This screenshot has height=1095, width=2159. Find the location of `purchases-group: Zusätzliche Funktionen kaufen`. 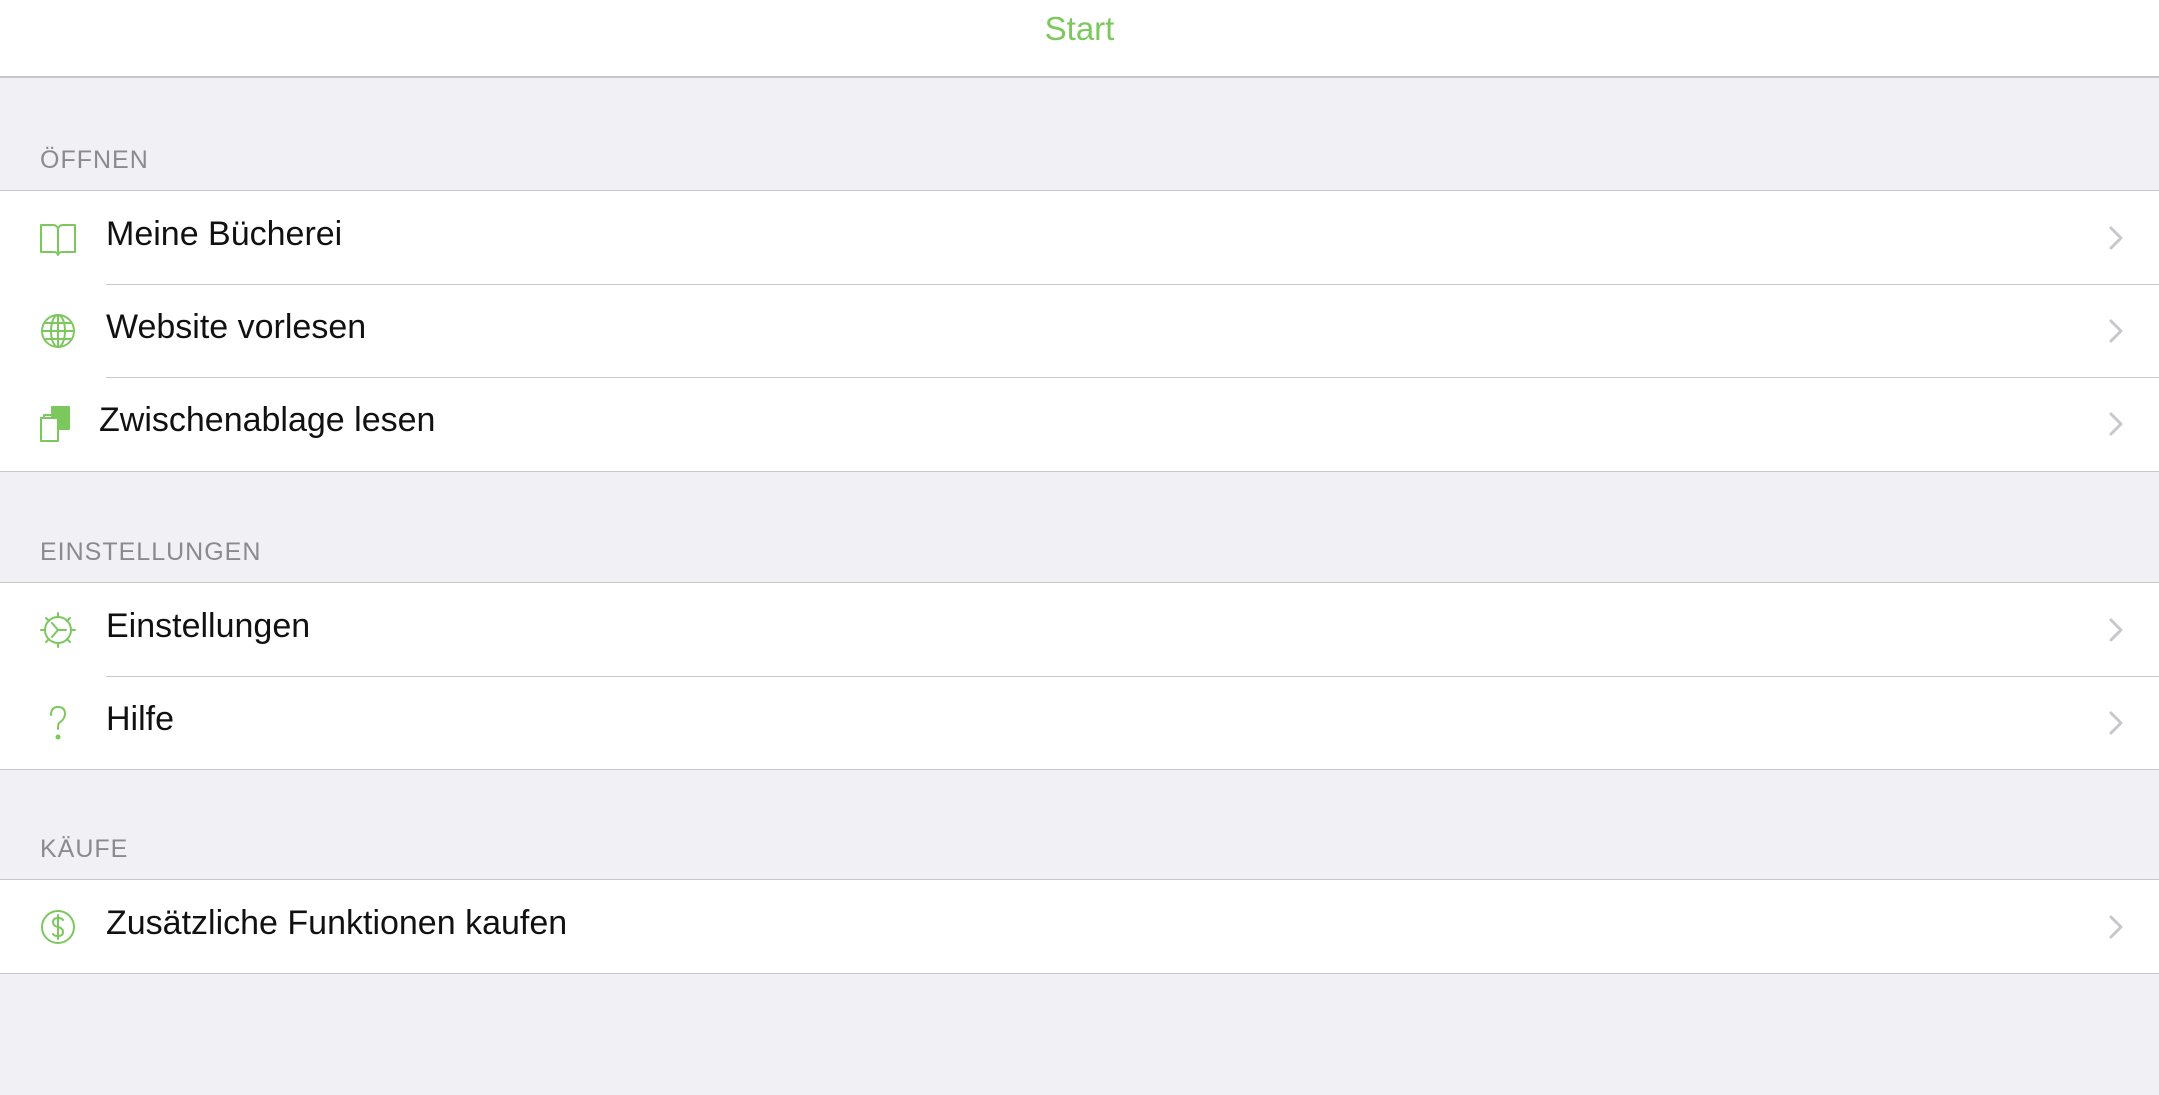

purchases-group: Zusätzliche Funktionen kaufen is located at coordinates (1079, 926).